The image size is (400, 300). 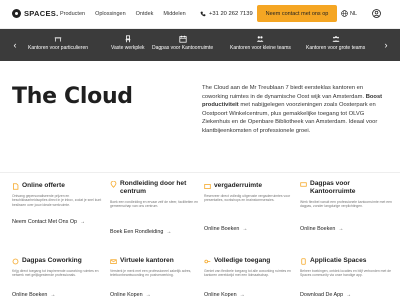 I want to click on link-label: Download De App, so click(x=322, y=295).